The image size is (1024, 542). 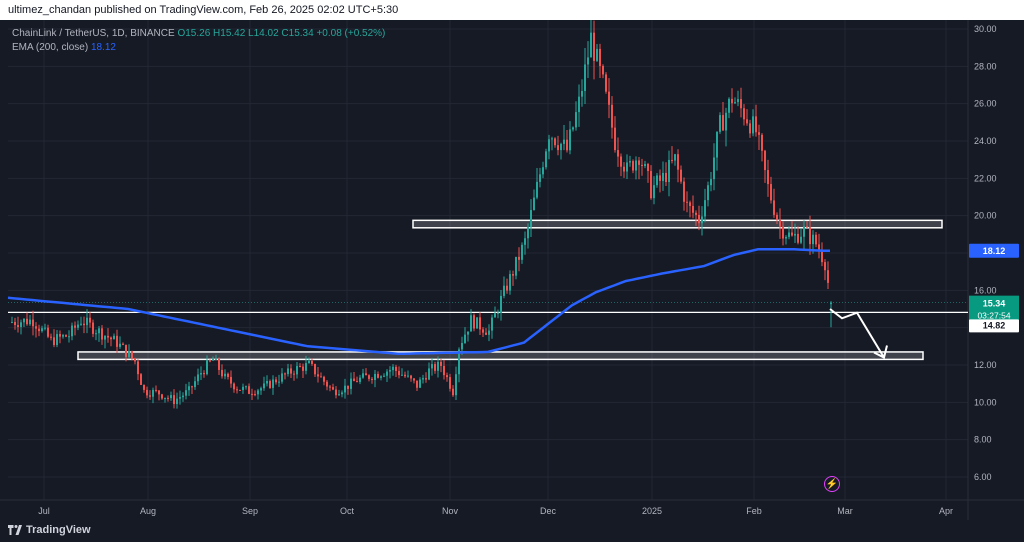 I want to click on zone-resistance, so click(x=677, y=224).